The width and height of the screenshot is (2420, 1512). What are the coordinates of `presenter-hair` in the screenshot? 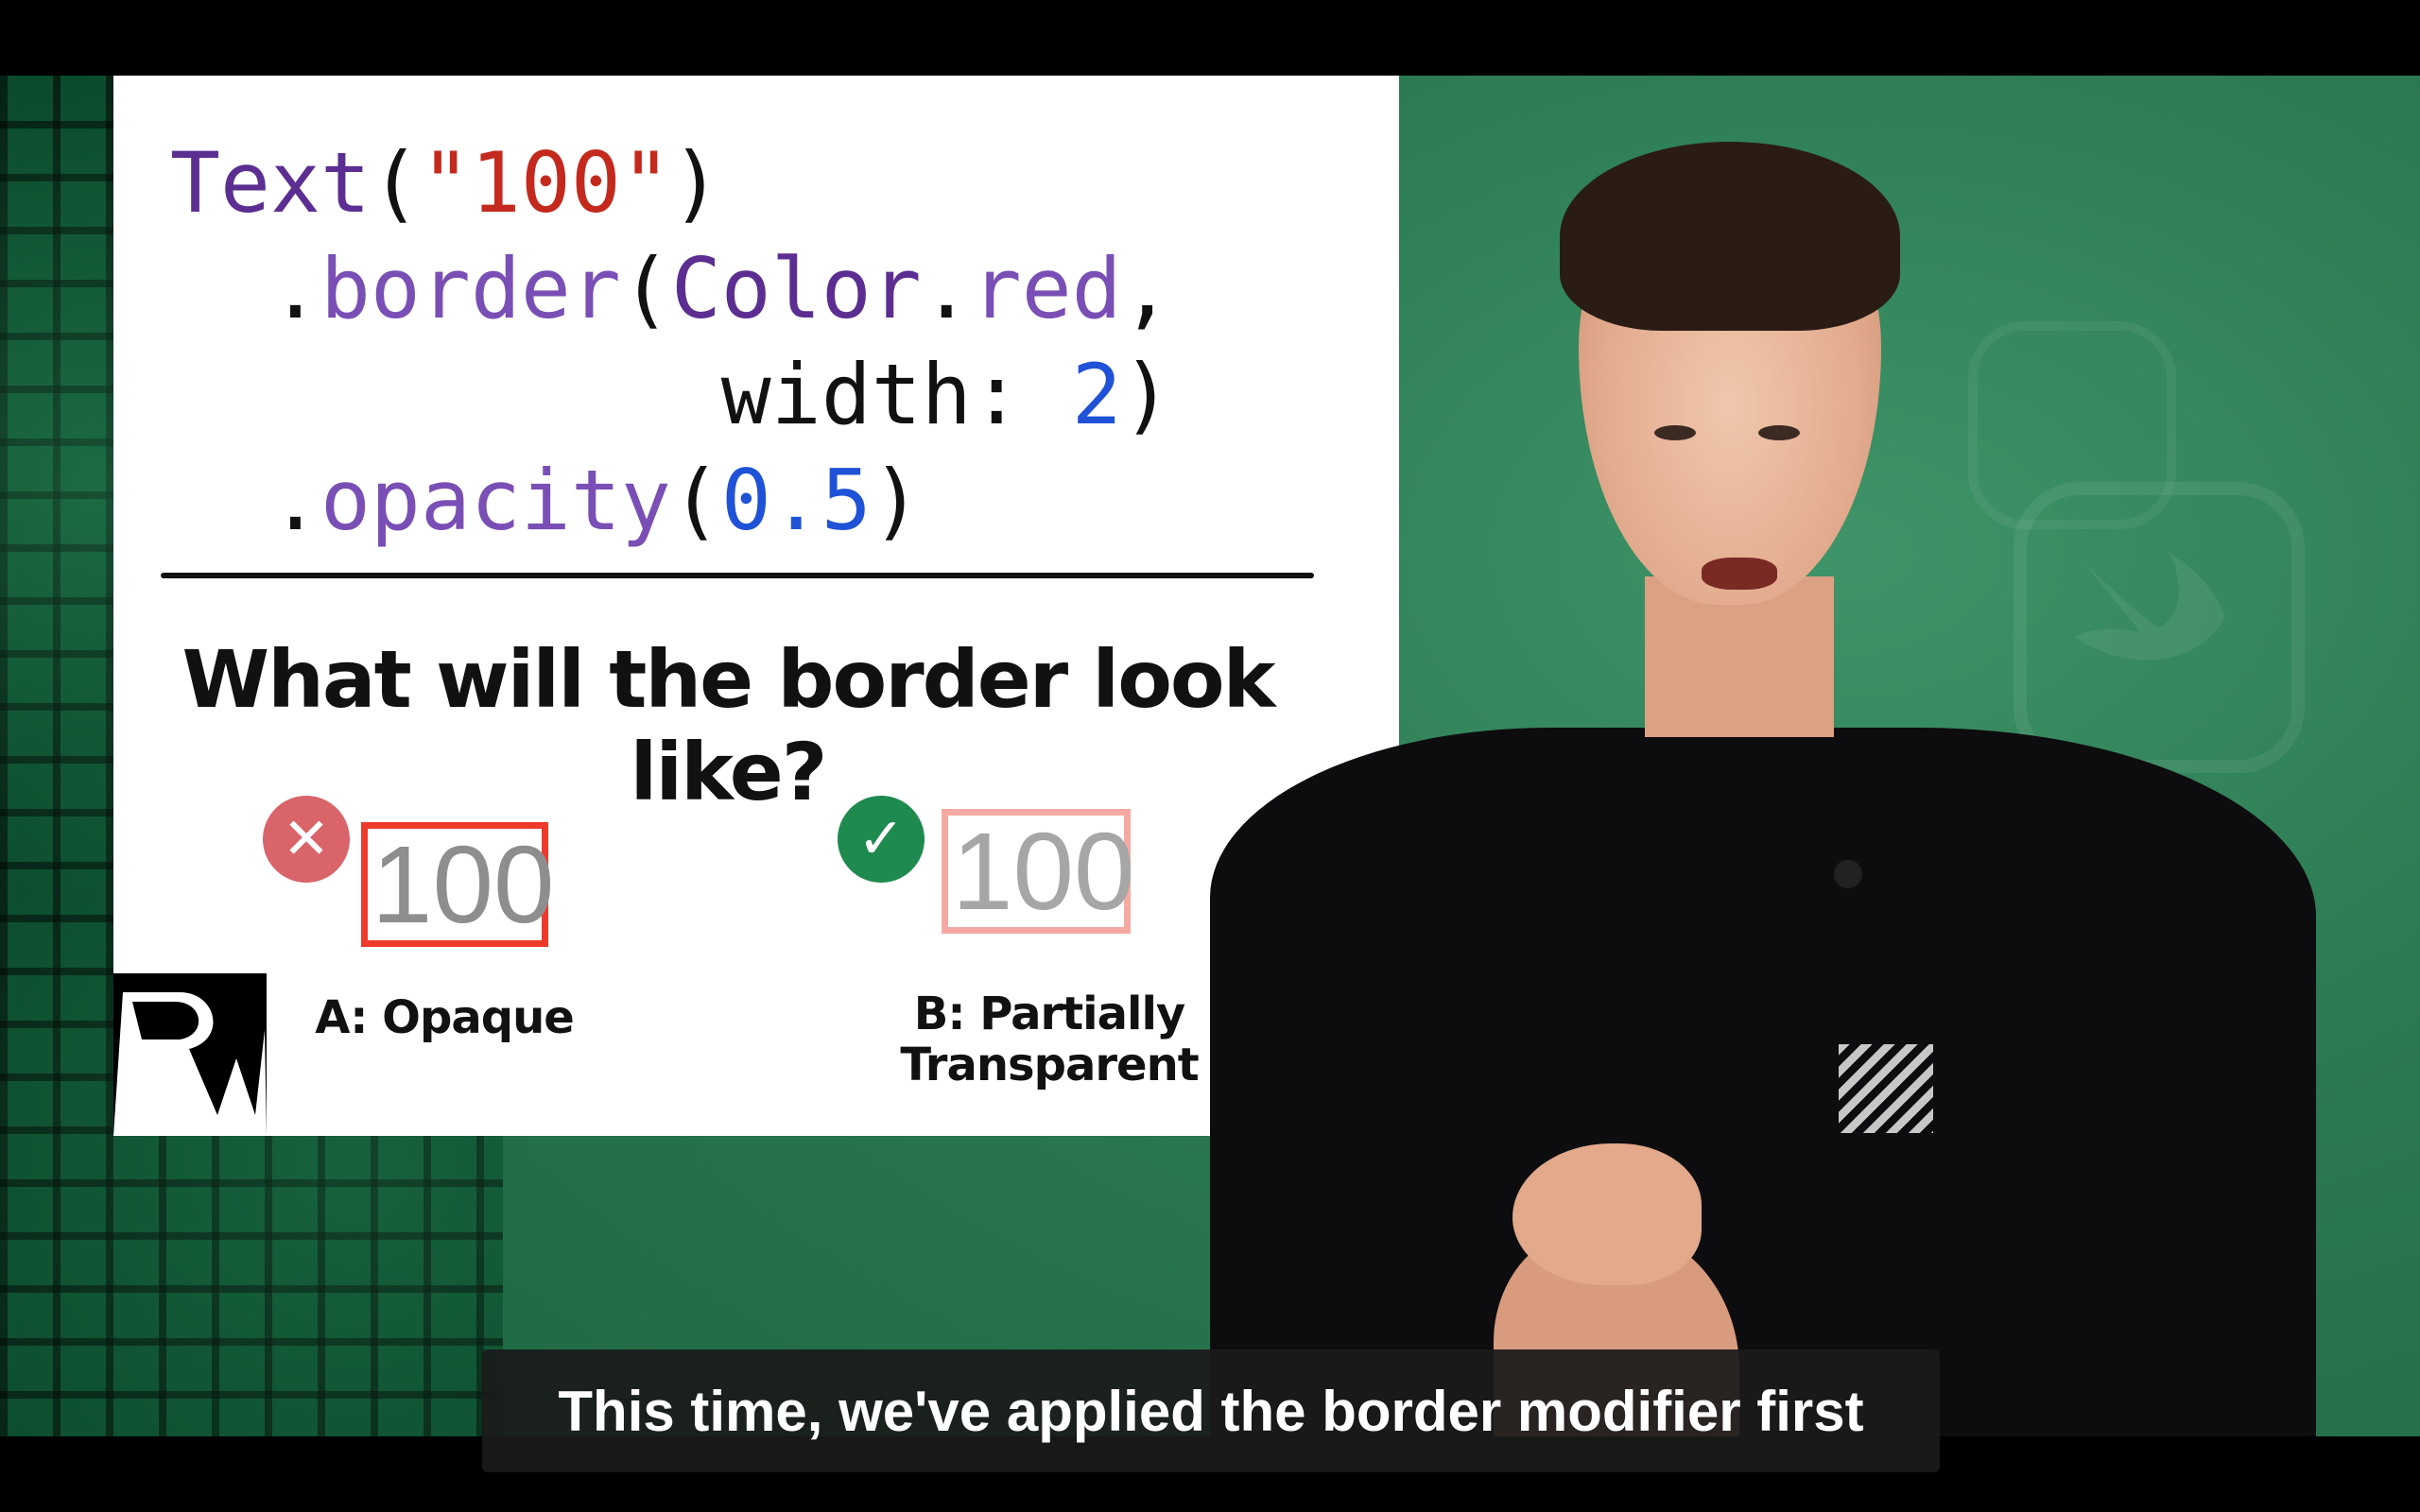 It's located at (1730, 236).